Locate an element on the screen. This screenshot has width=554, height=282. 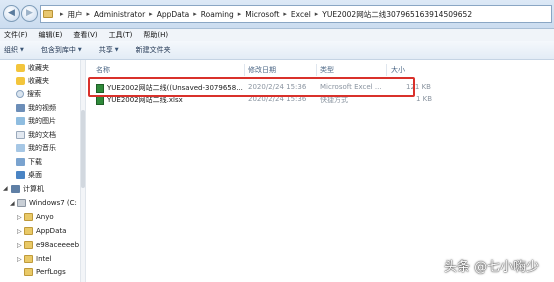
picture-icon is located at coordinates (20, 121).